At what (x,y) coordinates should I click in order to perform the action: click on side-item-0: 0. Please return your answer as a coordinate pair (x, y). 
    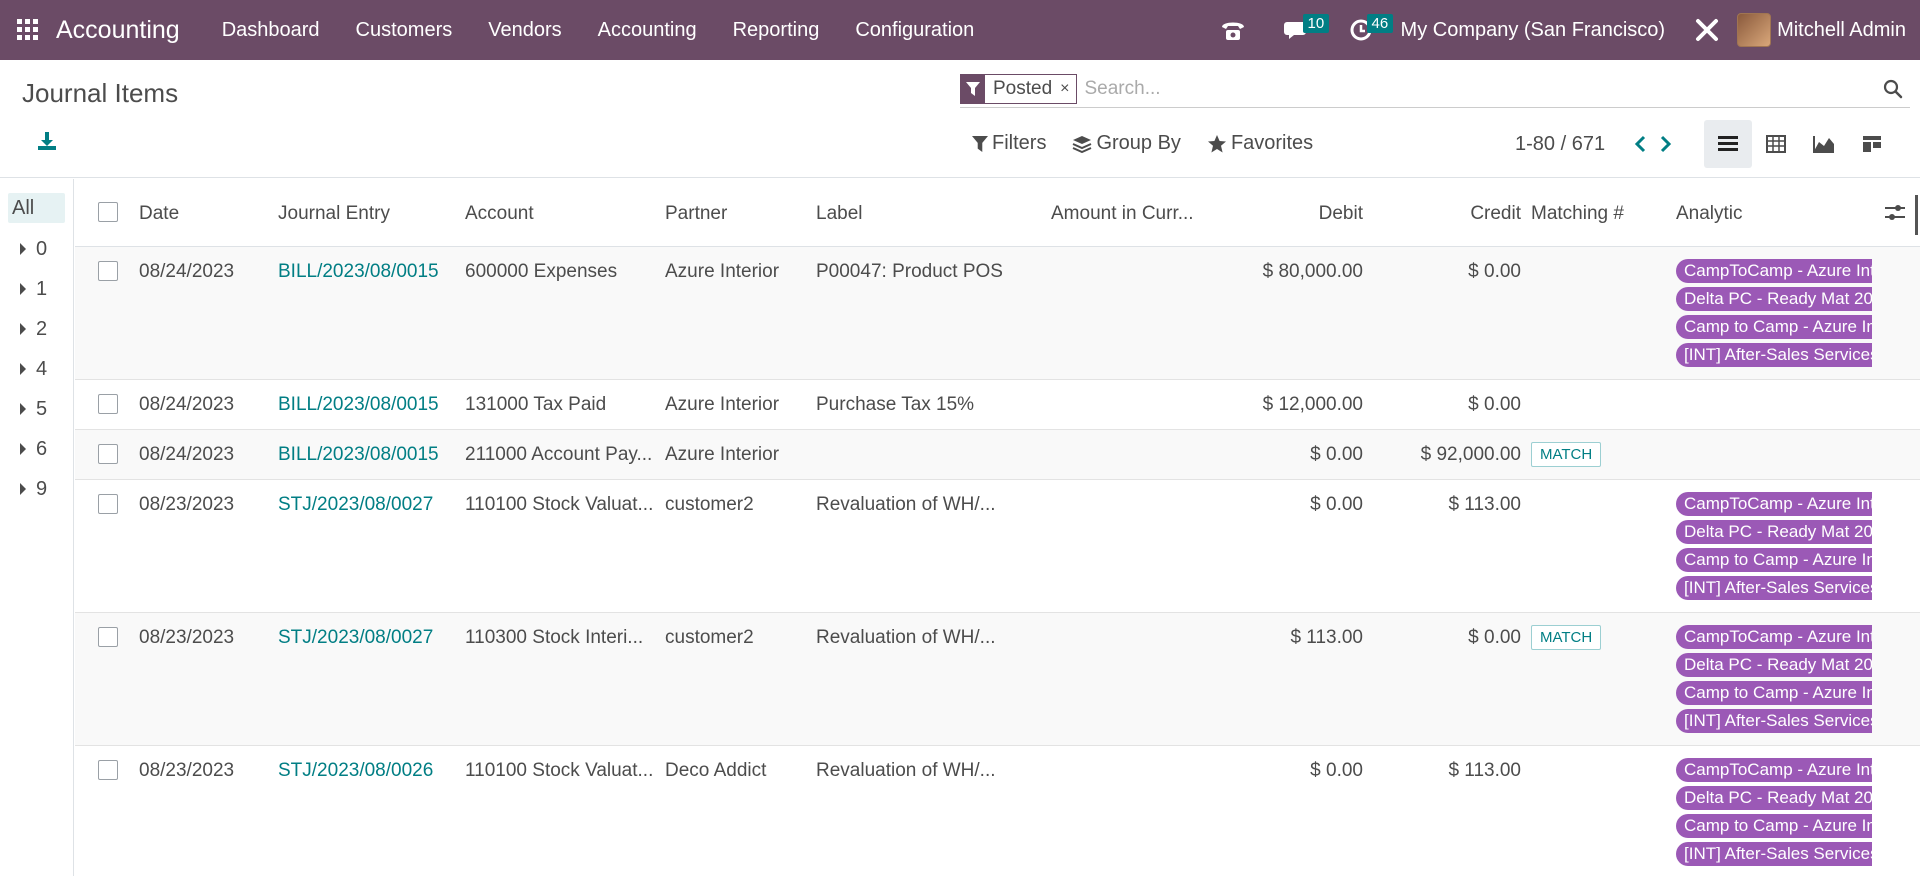
    Looking at the image, I should click on (36, 249).